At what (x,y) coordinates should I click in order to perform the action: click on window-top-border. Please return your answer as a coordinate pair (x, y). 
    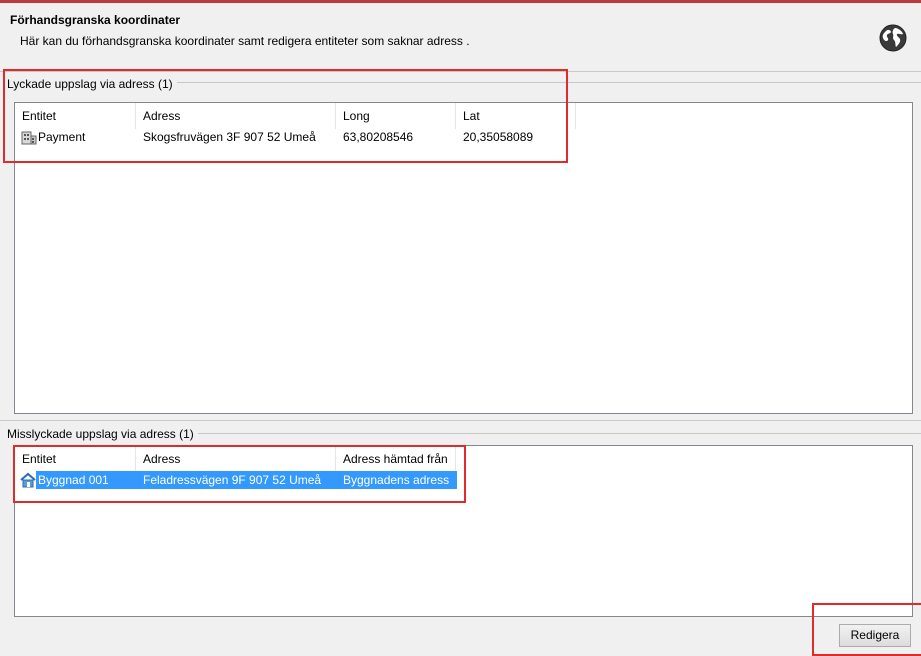
    Looking at the image, I should click on (460, 1).